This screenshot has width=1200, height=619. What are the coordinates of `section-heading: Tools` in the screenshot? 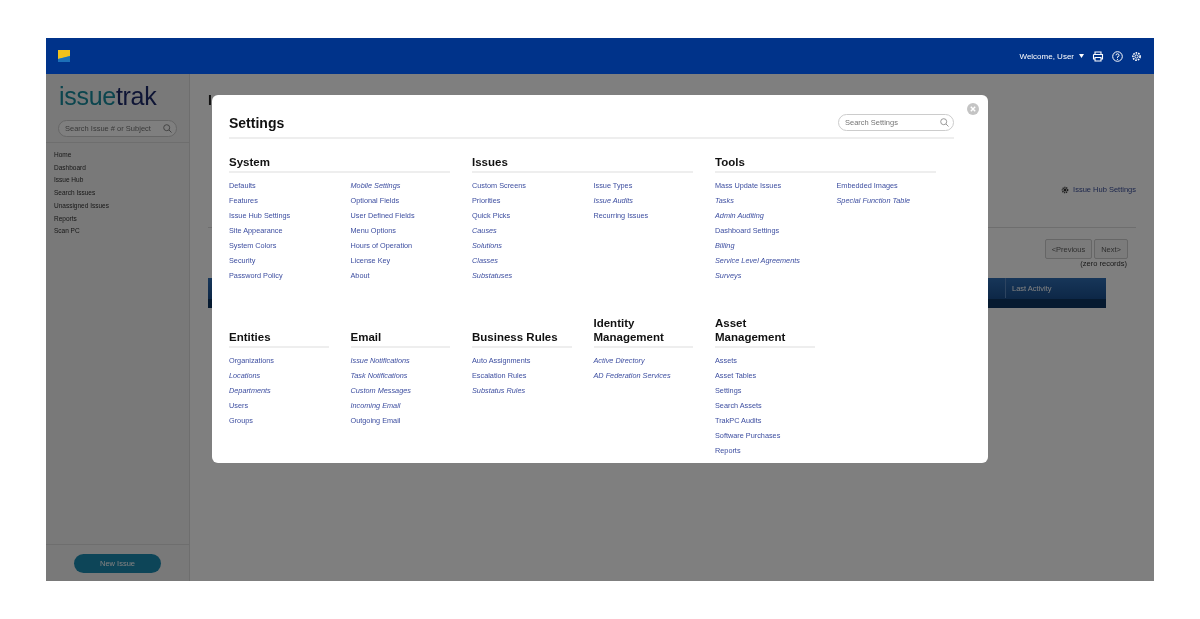 It's located at (730, 162).